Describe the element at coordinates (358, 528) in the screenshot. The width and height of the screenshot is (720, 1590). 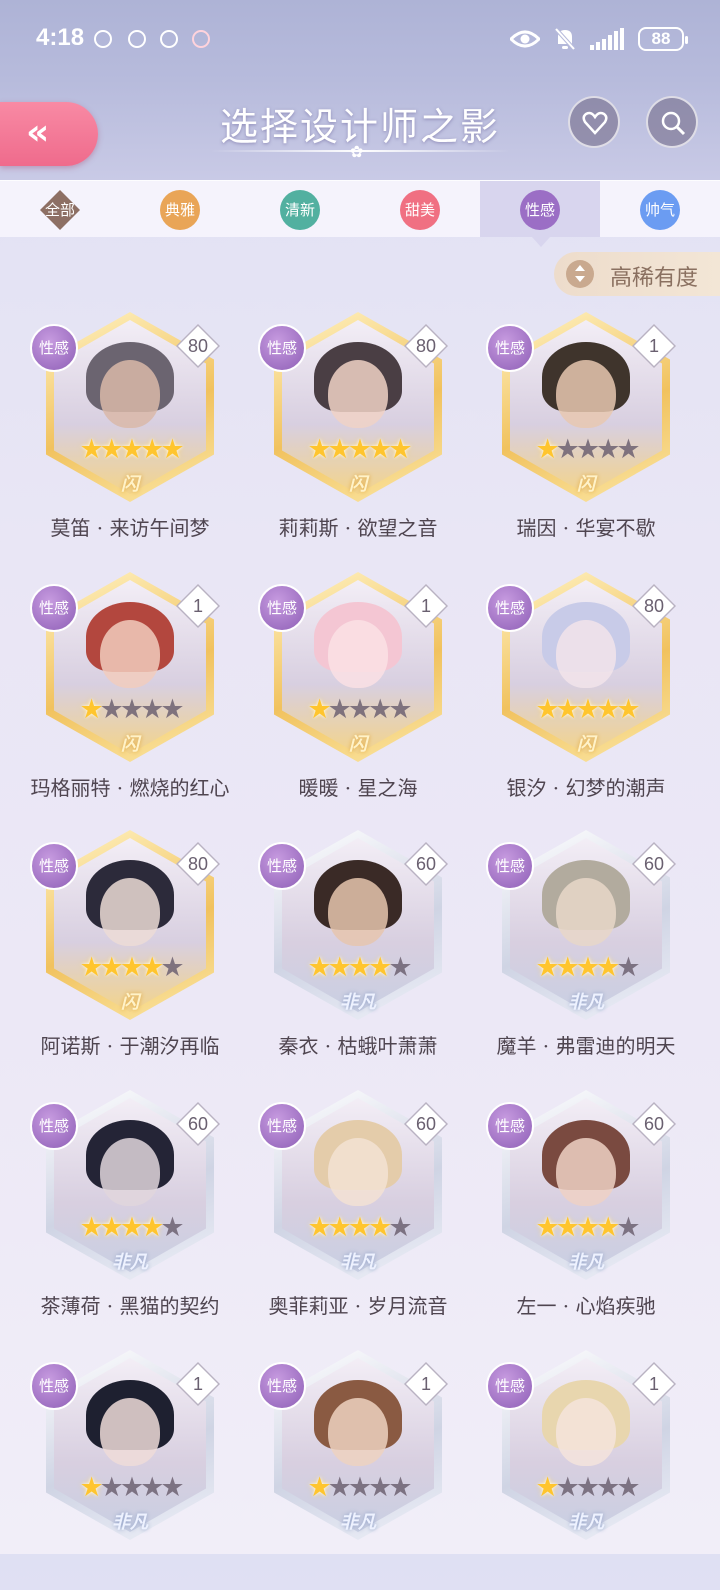
I see `card-name: 莉莉斯 · 欲望之音` at that location.